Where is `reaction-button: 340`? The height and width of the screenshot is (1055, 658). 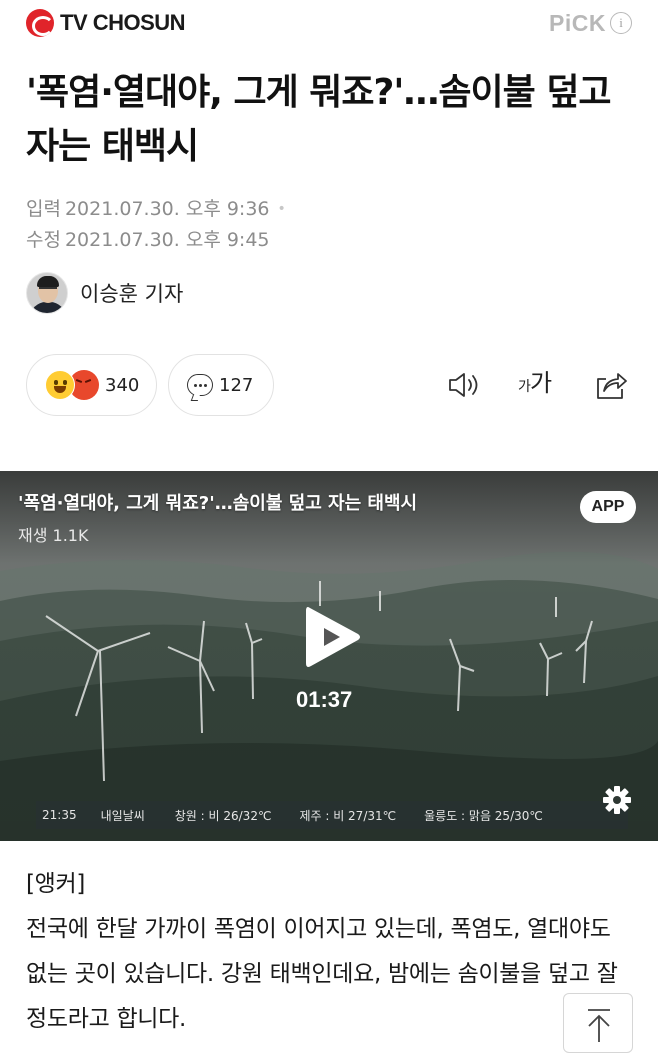 reaction-button: 340 is located at coordinates (91, 385).